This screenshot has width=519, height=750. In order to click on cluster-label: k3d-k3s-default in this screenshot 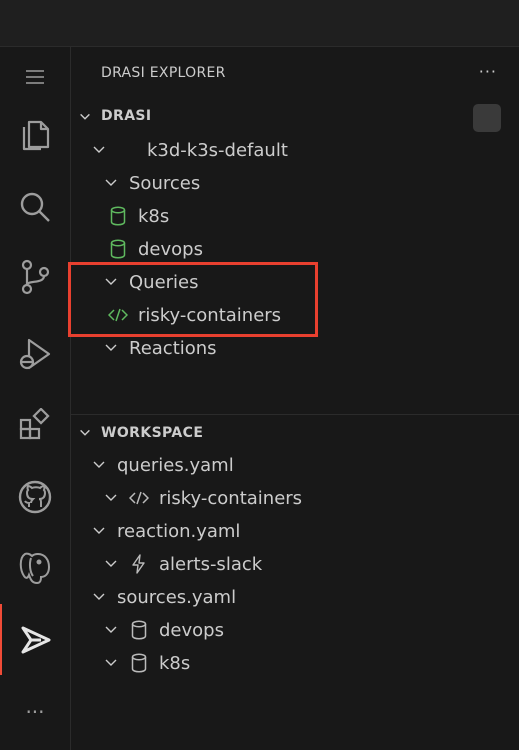, I will do `click(217, 150)`.